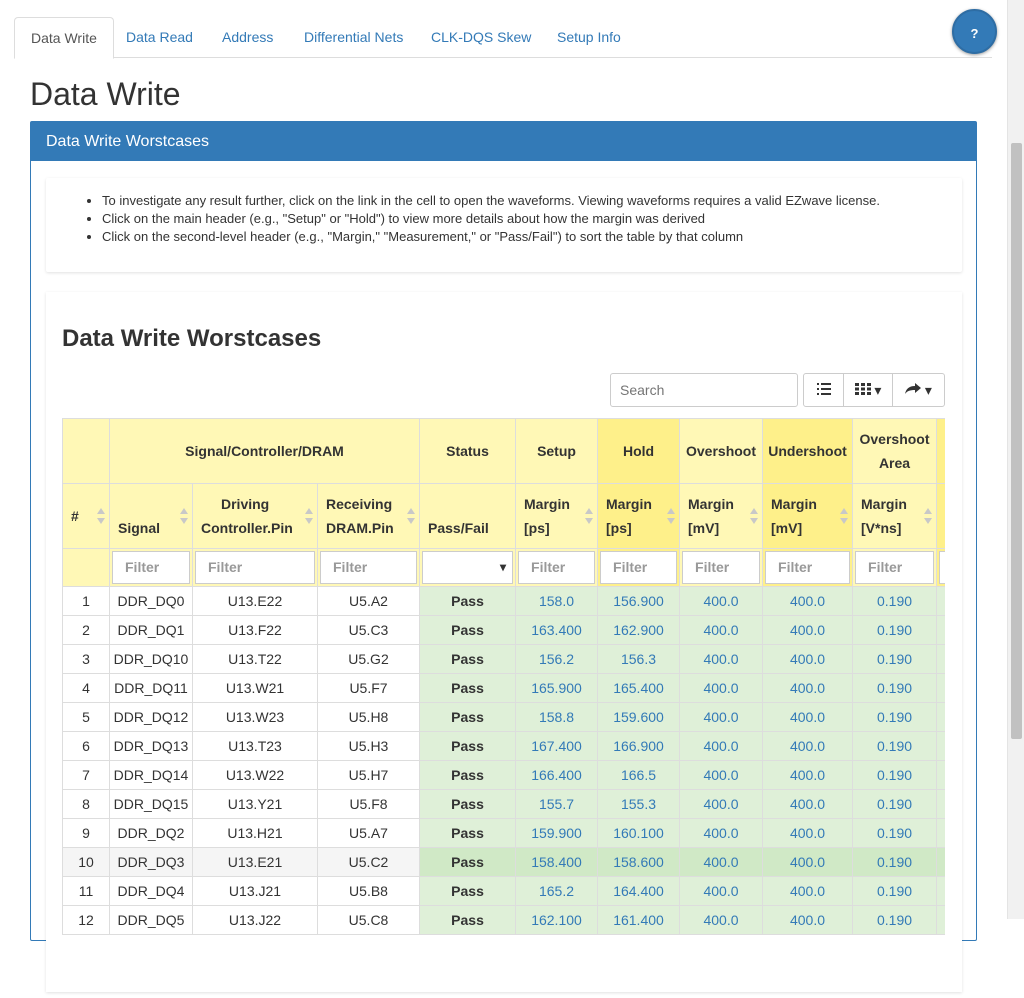  I want to click on col-header-hold-margin: Margin [ps], so click(639, 516).